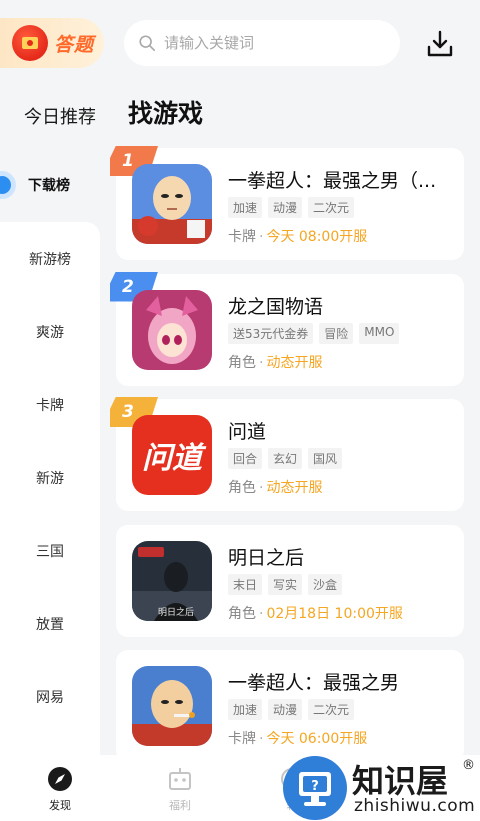  I want to click on game-card: 1 一拳超人：最强之男（... 加速 动漫 二次元 卡牌 · 今天 08:00开服, so click(287, 203).